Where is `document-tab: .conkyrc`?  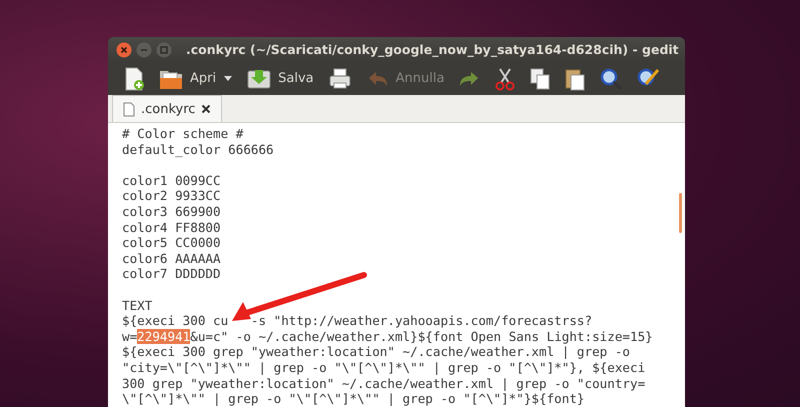
document-tab: .conkyrc is located at coordinates (167, 108).